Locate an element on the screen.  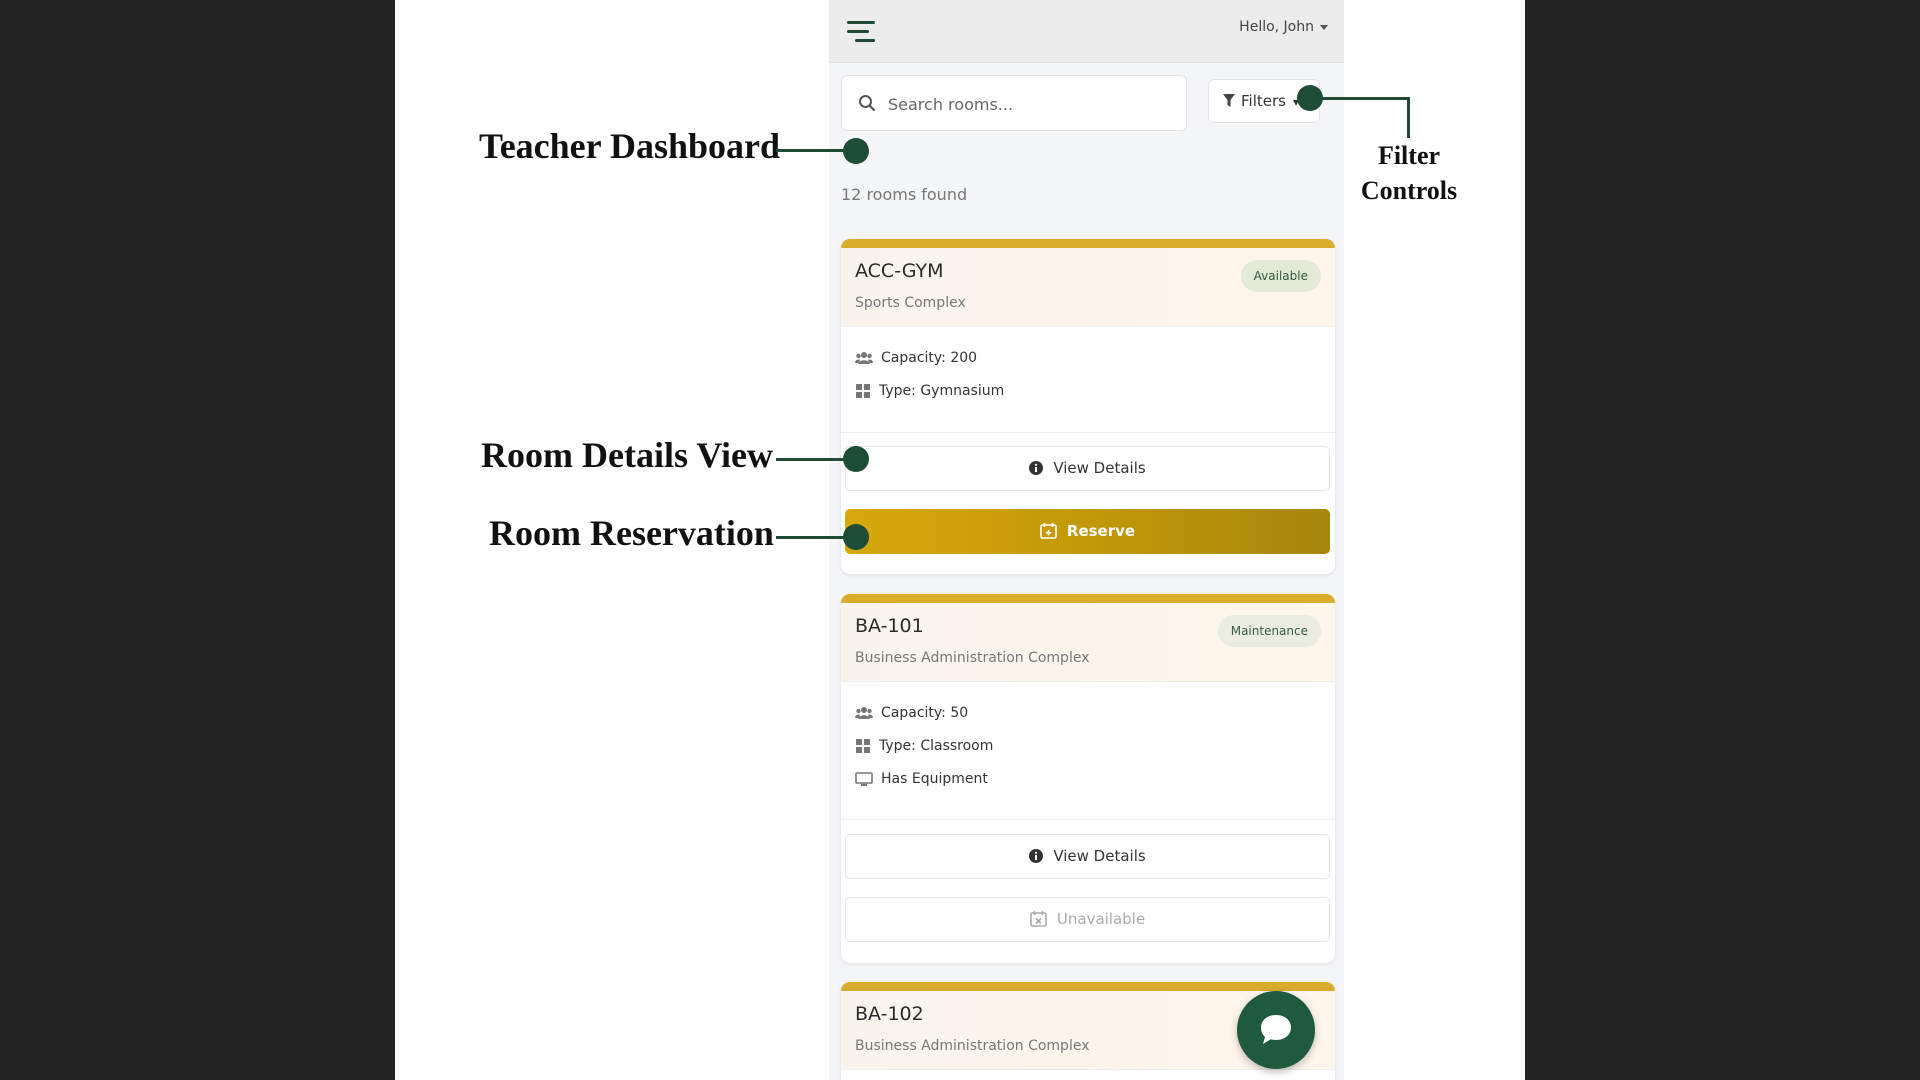
type-row: Type: Classroom is located at coordinates (924, 746).